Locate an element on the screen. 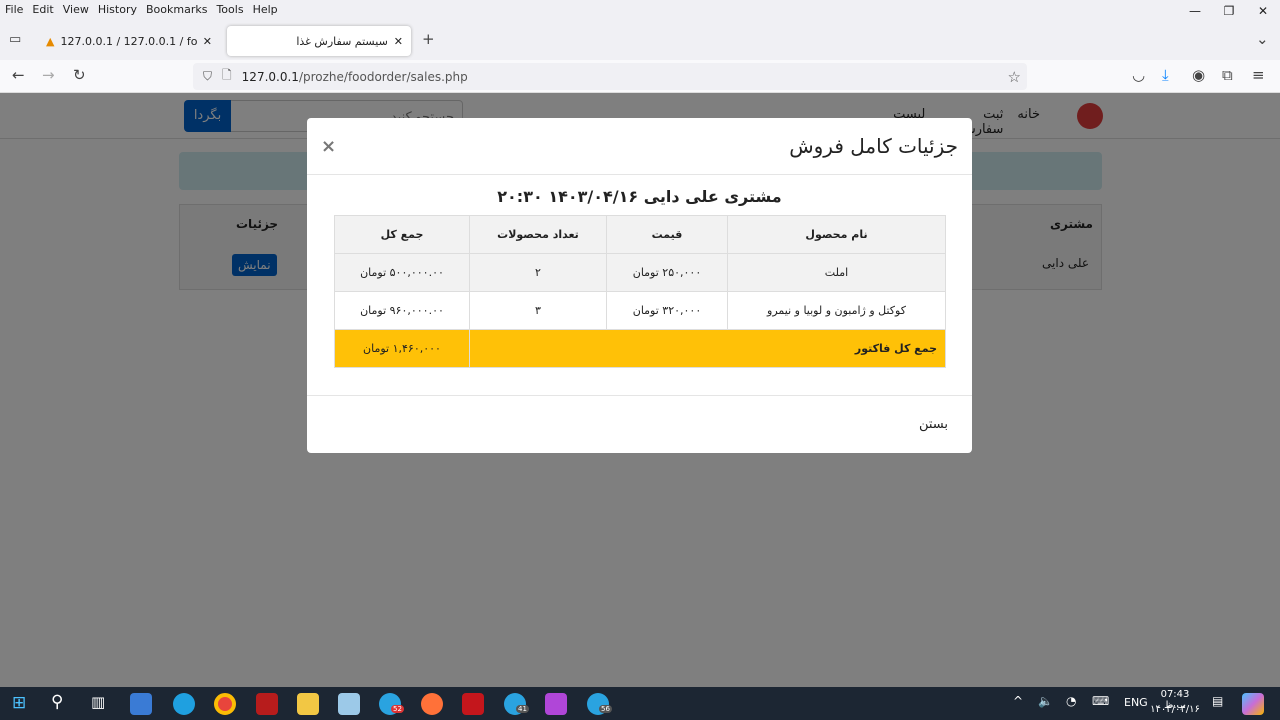 The width and height of the screenshot is (1280, 720). invoice-total-row: جمع کل فاکتور ۱,۴۶۰,۰۰۰ تومان is located at coordinates (640, 348).